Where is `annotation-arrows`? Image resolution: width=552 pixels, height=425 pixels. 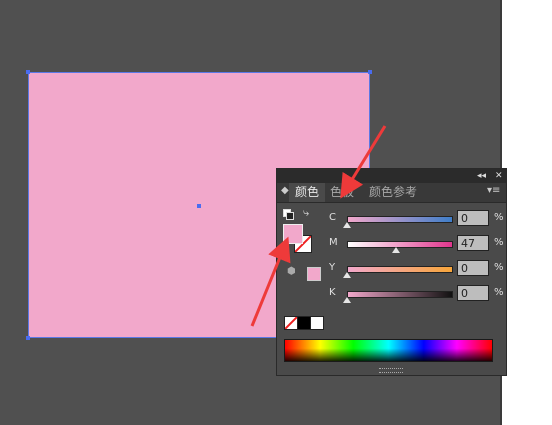 annotation-arrows is located at coordinates (318, 226).